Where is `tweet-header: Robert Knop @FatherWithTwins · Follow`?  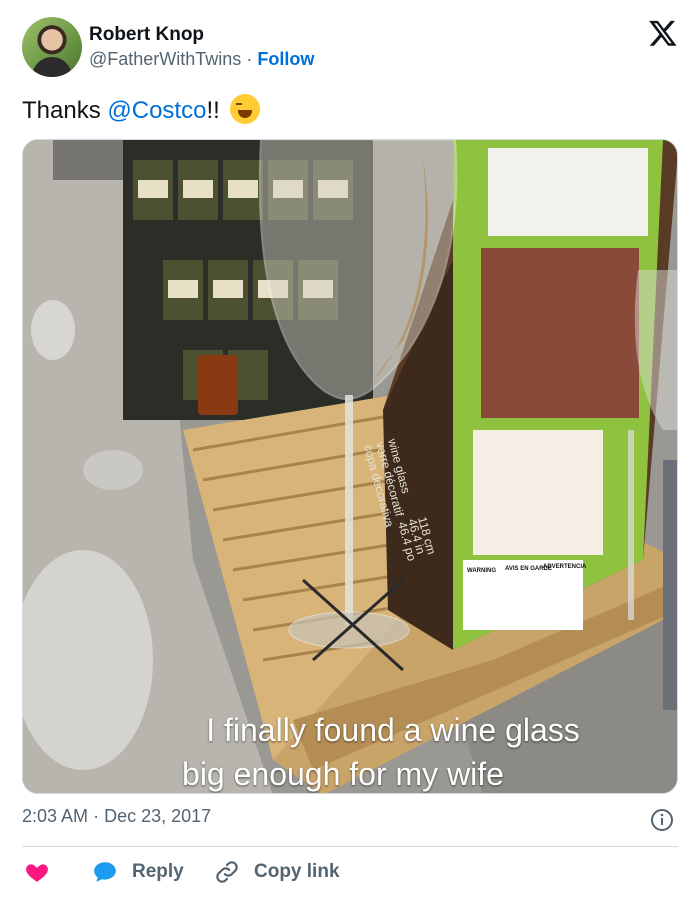
tweet-header: Robert Knop @FatherWithTwins · Follow is located at coordinates (350, 47).